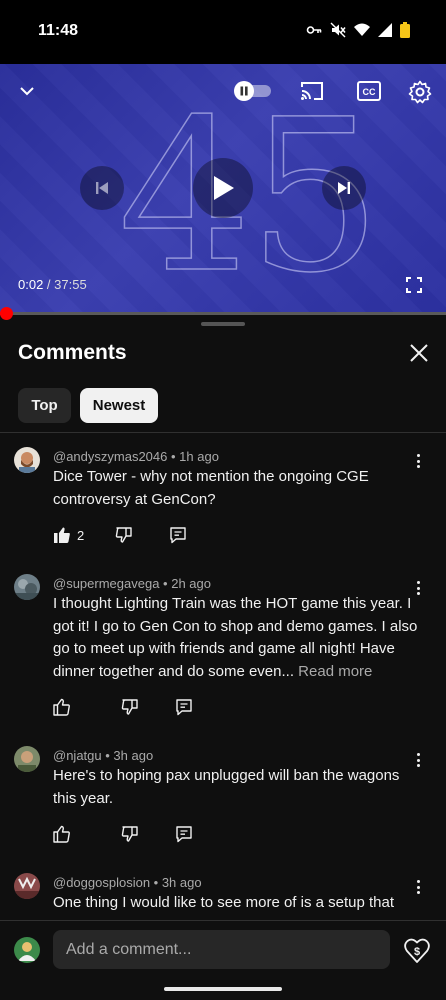  Describe the element at coordinates (221, 949) in the screenshot. I see `comment-input` at that location.